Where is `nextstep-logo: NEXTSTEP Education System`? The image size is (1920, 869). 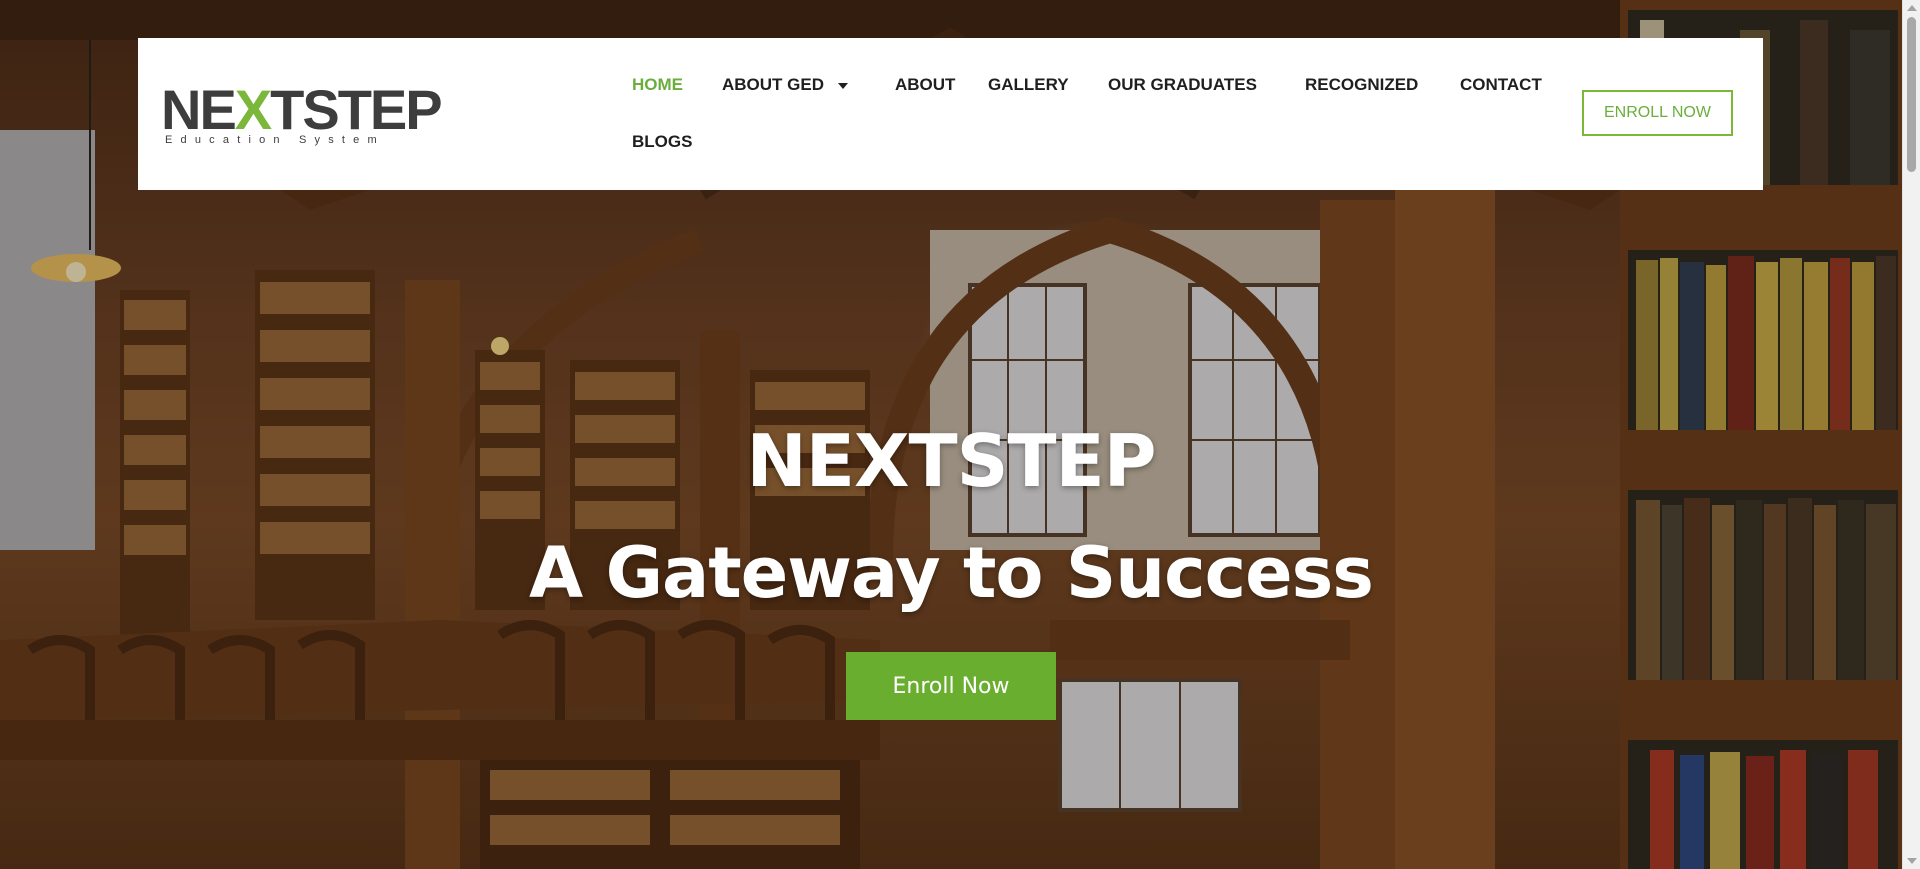
nextstep-logo: NEXTSTEP Education System is located at coordinates (302, 114).